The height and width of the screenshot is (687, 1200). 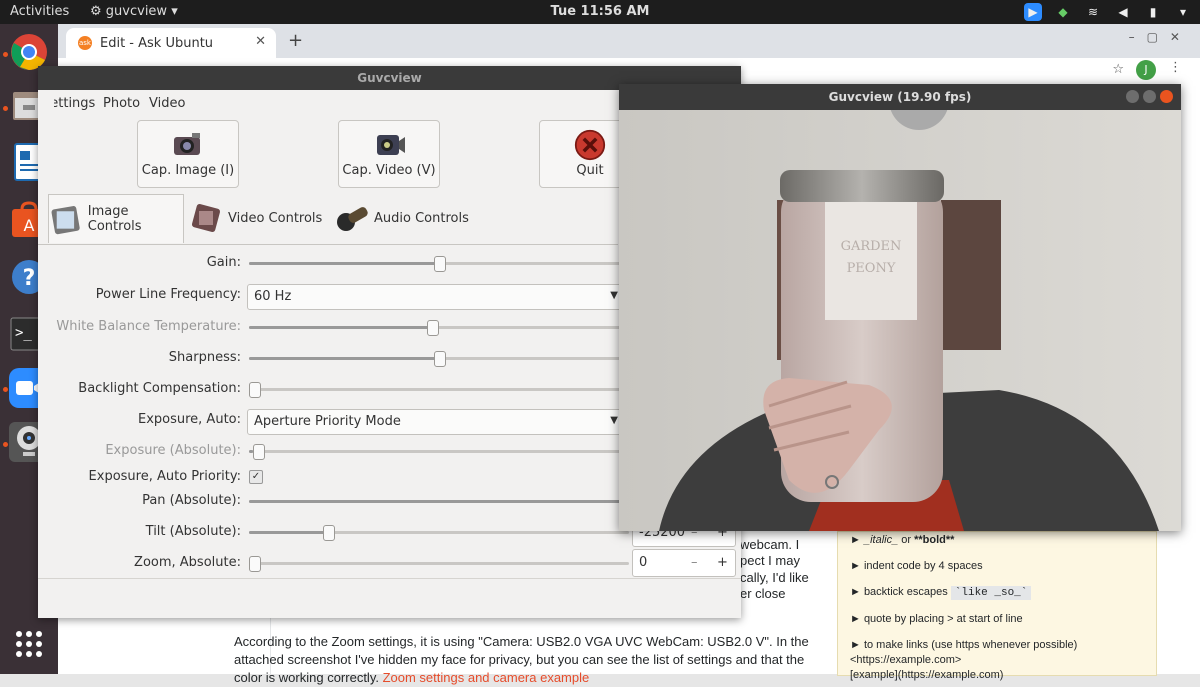 I want to click on svg-text: A, so click(x=29, y=225).